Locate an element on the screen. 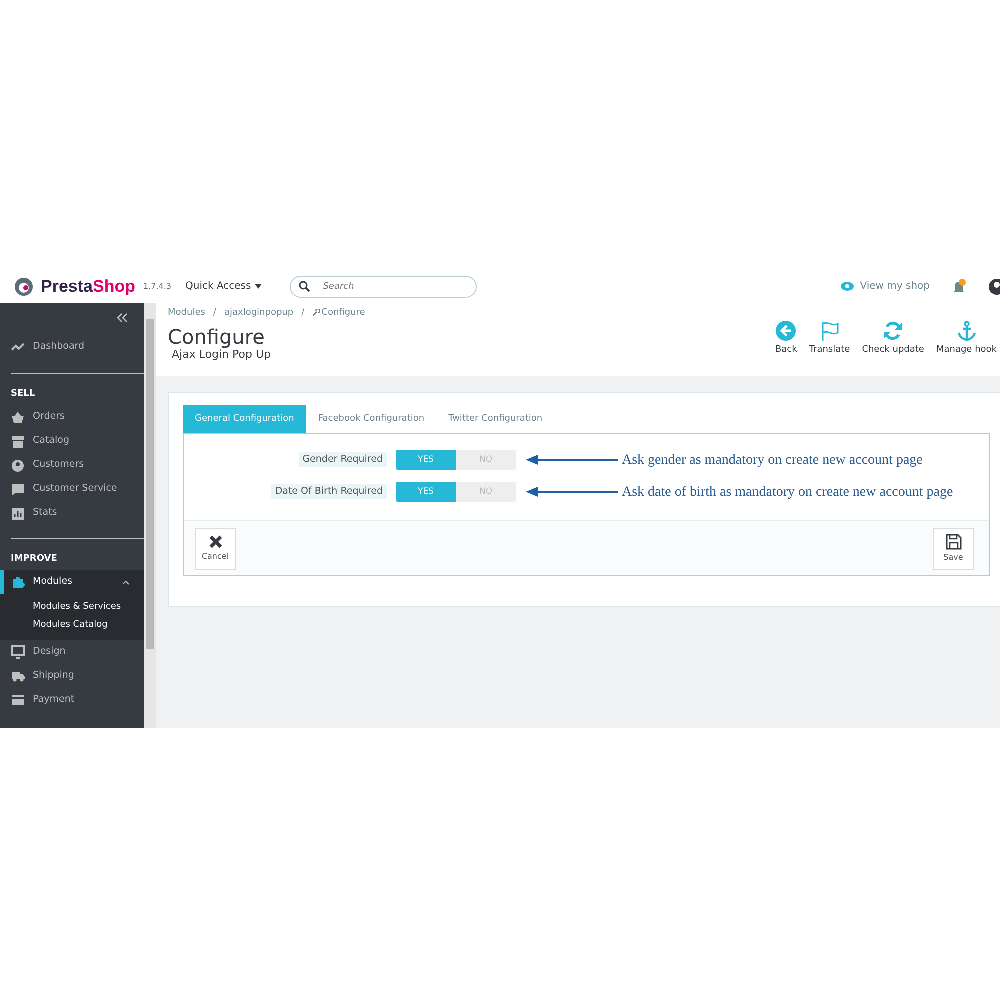 The image size is (1000, 1000). search-icon is located at coordinates (304, 286).